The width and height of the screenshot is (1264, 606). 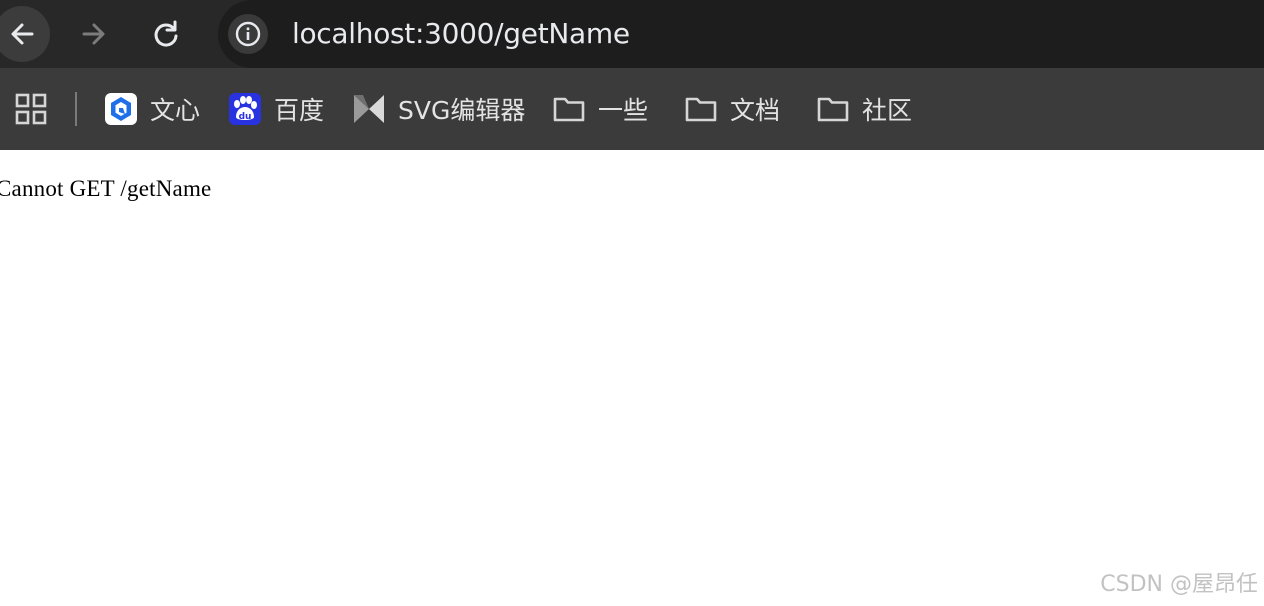 I want to click on watermark: CSDN @屋昂任, so click(x=1179, y=584).